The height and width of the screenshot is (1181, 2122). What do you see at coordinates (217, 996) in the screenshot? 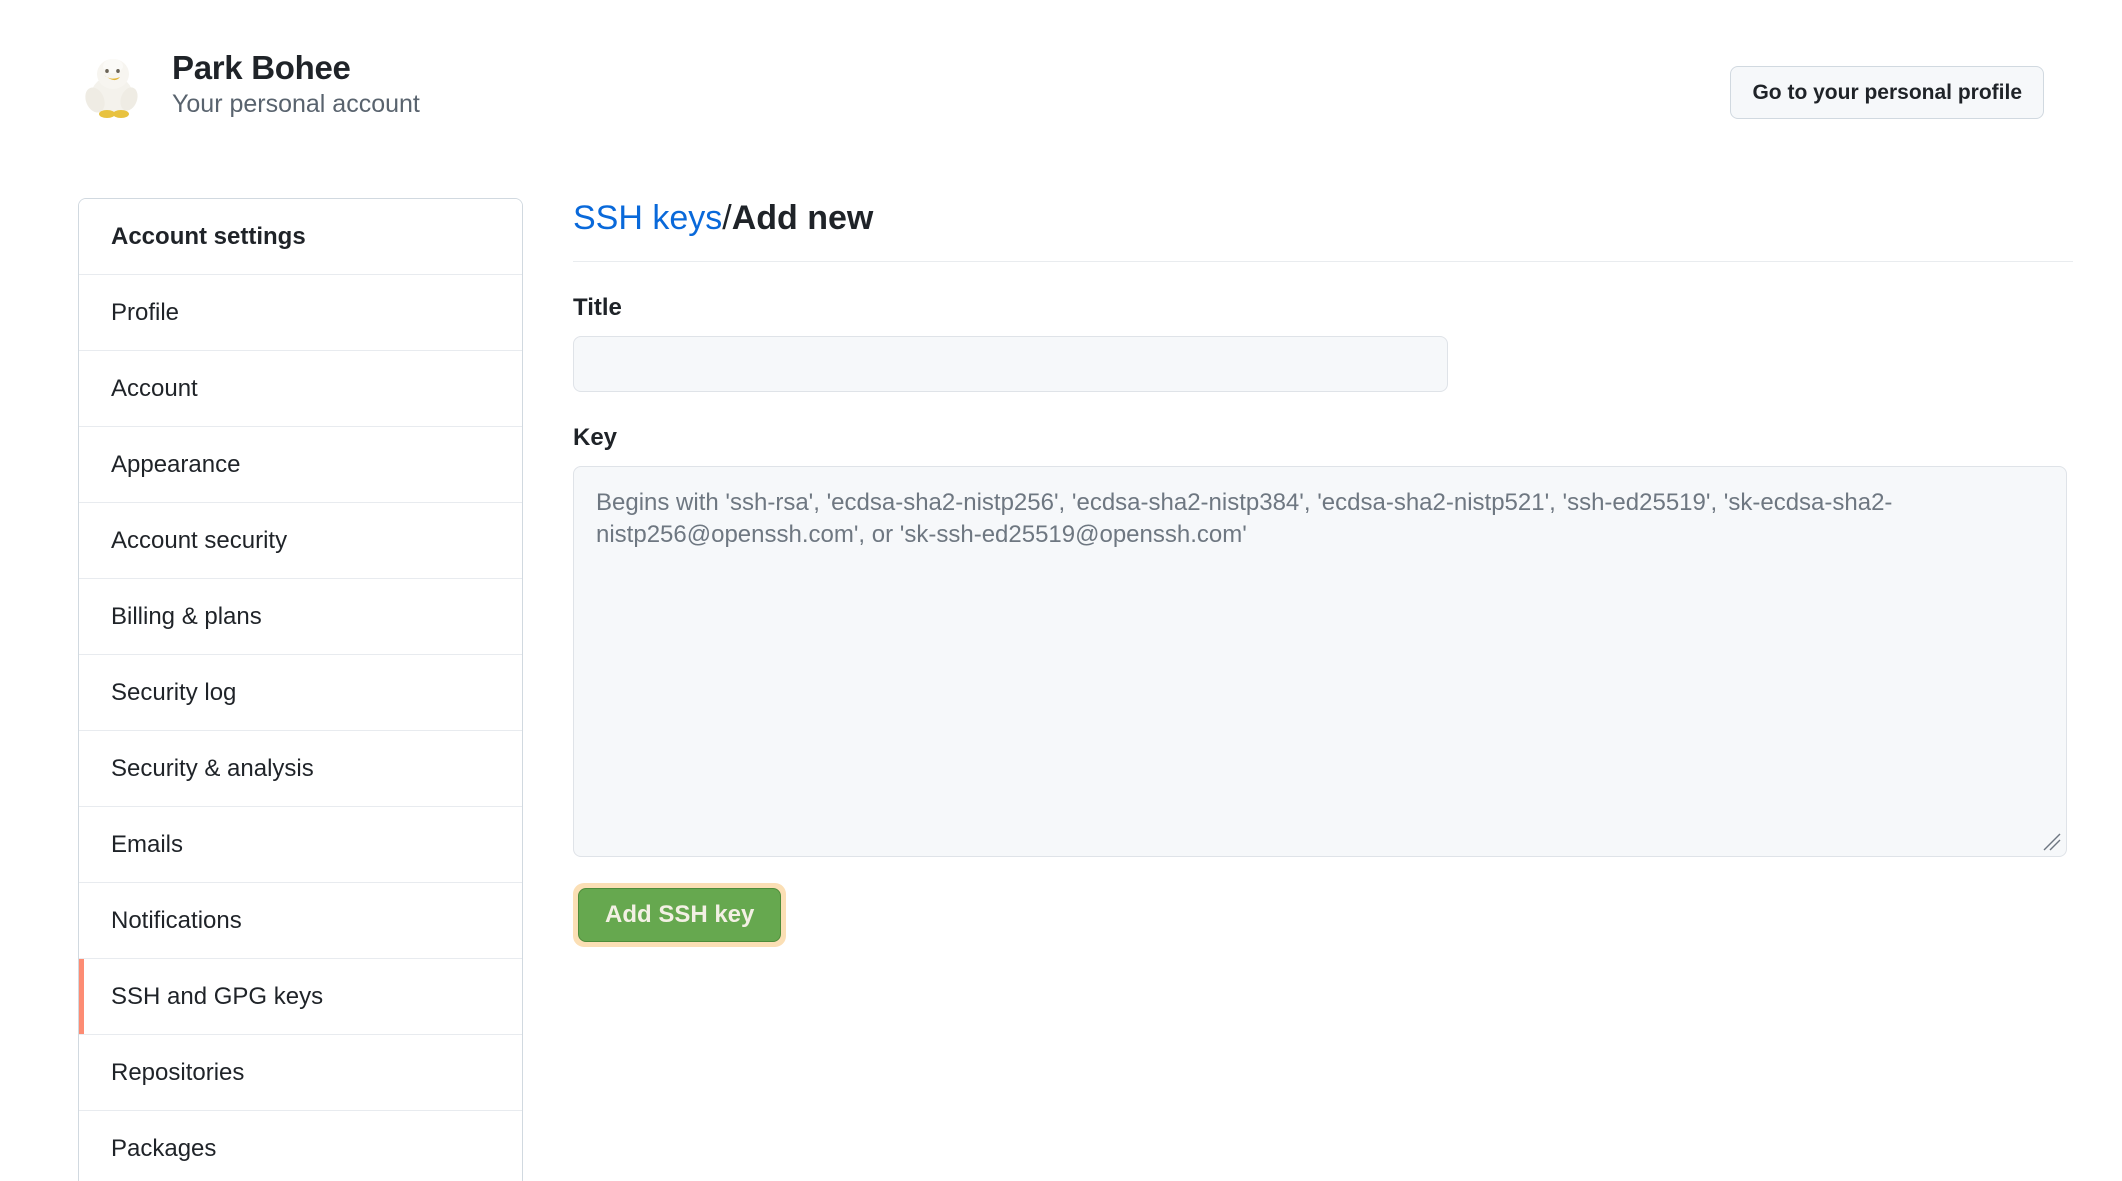
I see `sidebar-item-label: SSH and GPG keys` at bounding box center [217, 996].